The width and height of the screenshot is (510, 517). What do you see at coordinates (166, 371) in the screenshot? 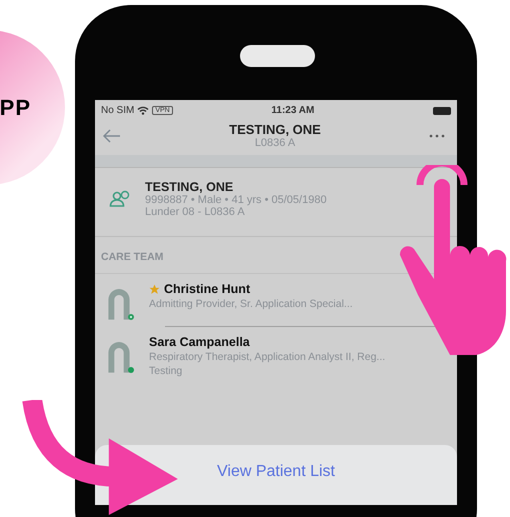
I see `member-note: Testing` at bounding box center [166, 371].